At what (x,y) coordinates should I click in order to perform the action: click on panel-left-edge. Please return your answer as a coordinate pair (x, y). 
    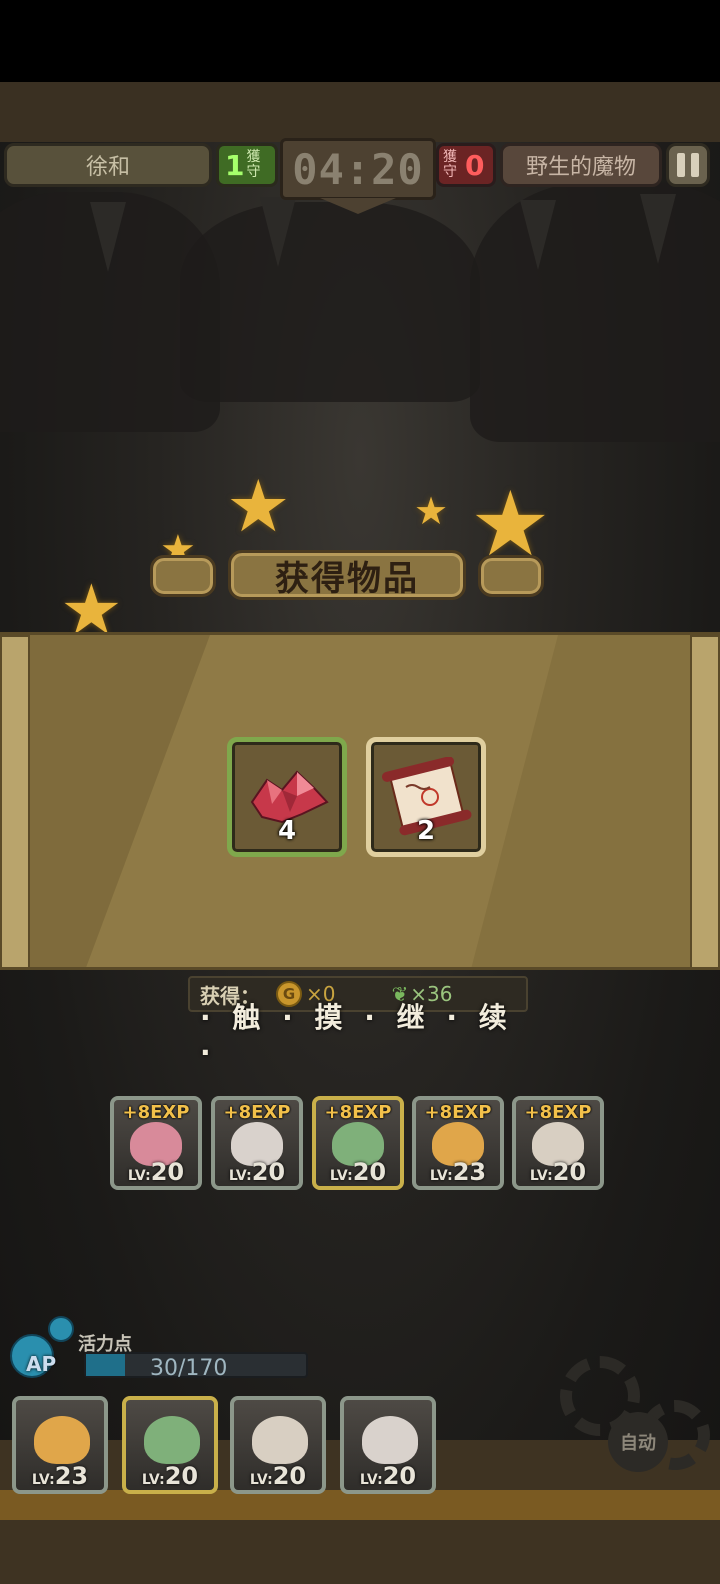
    Looking at the image, I should click on (15, 801).